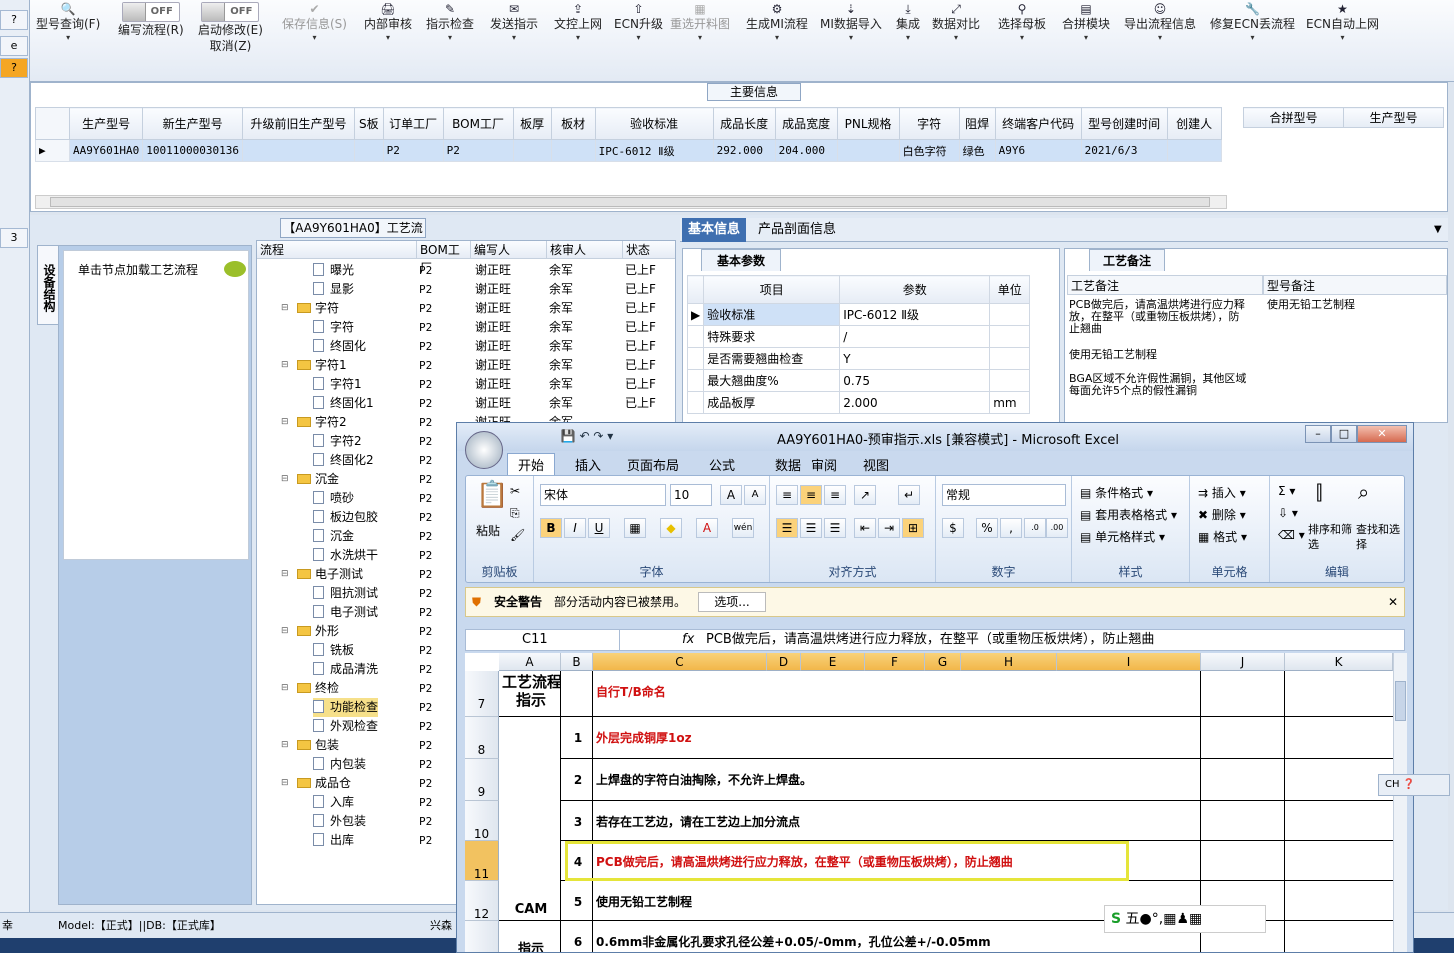  Describe the element at coordinates (345, 612) in the screenshot. I see `tree-node: 电子测试` at that location.